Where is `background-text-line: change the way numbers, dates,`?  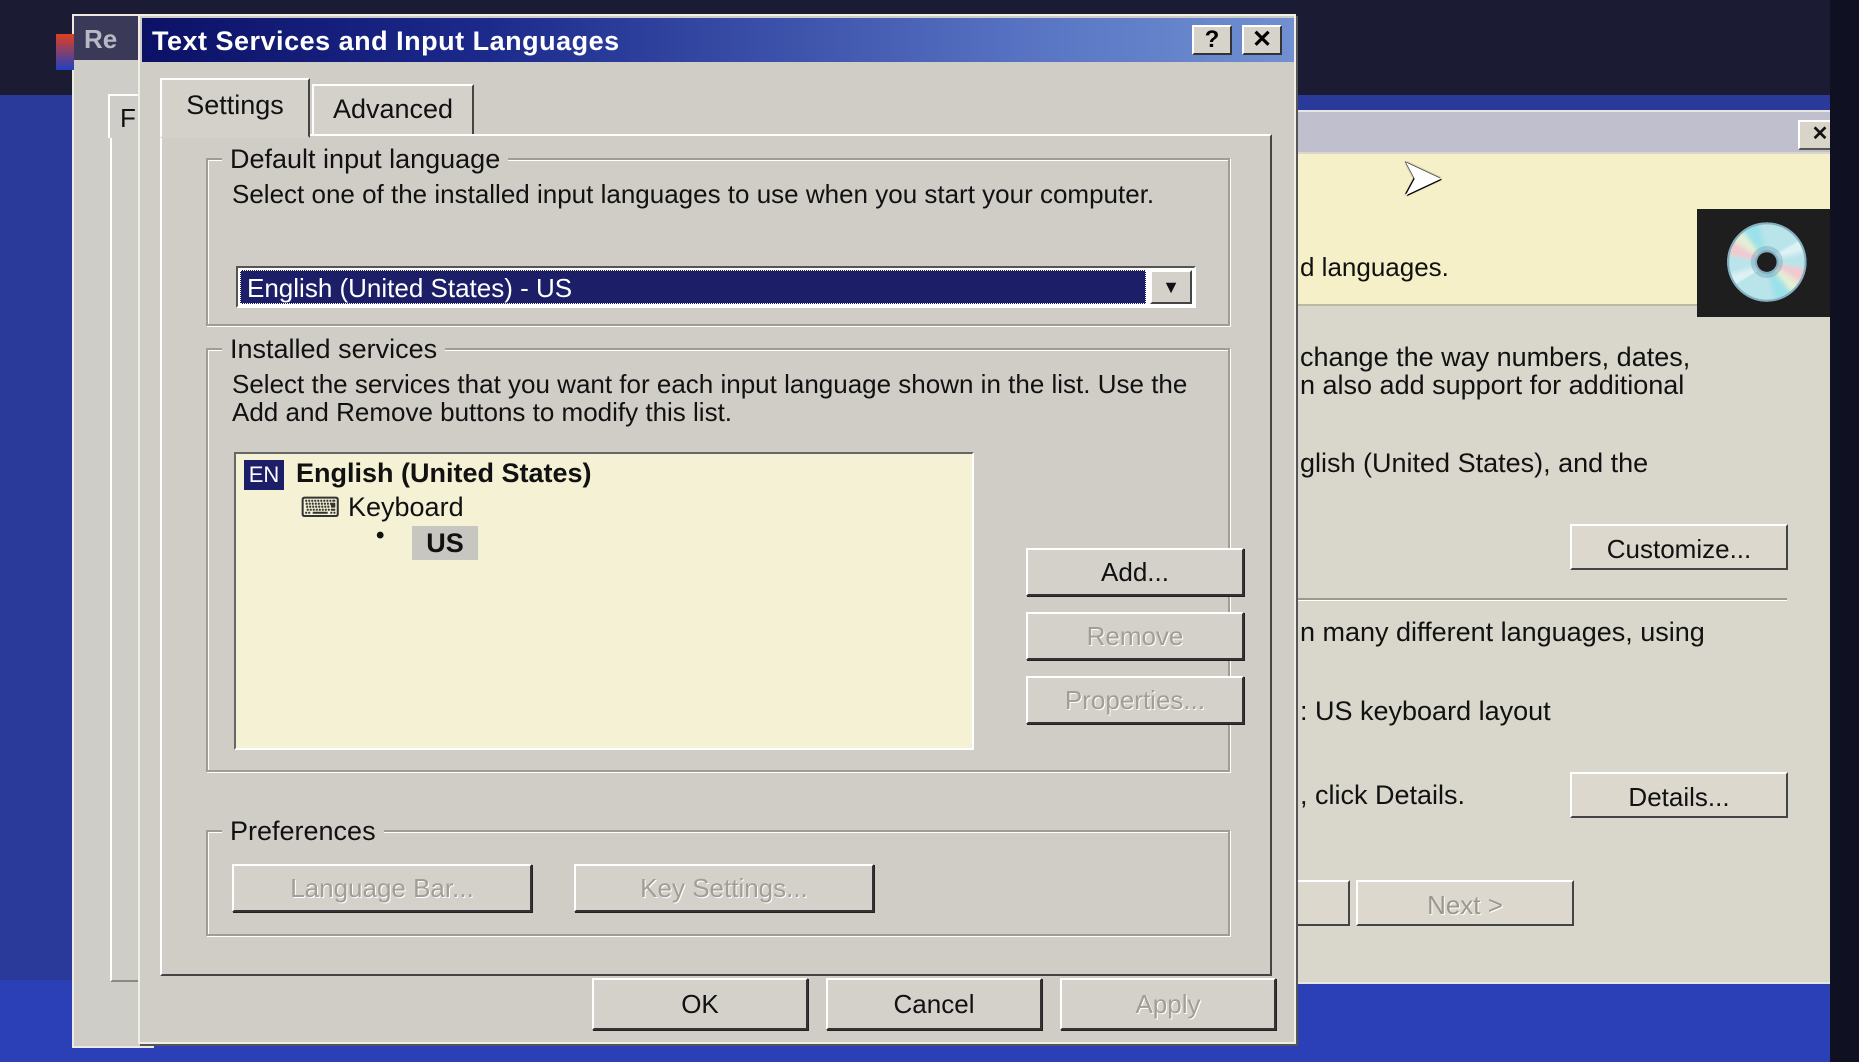
background-text-line: change the way numbers, dates, is located at coordinates (1495, 357).